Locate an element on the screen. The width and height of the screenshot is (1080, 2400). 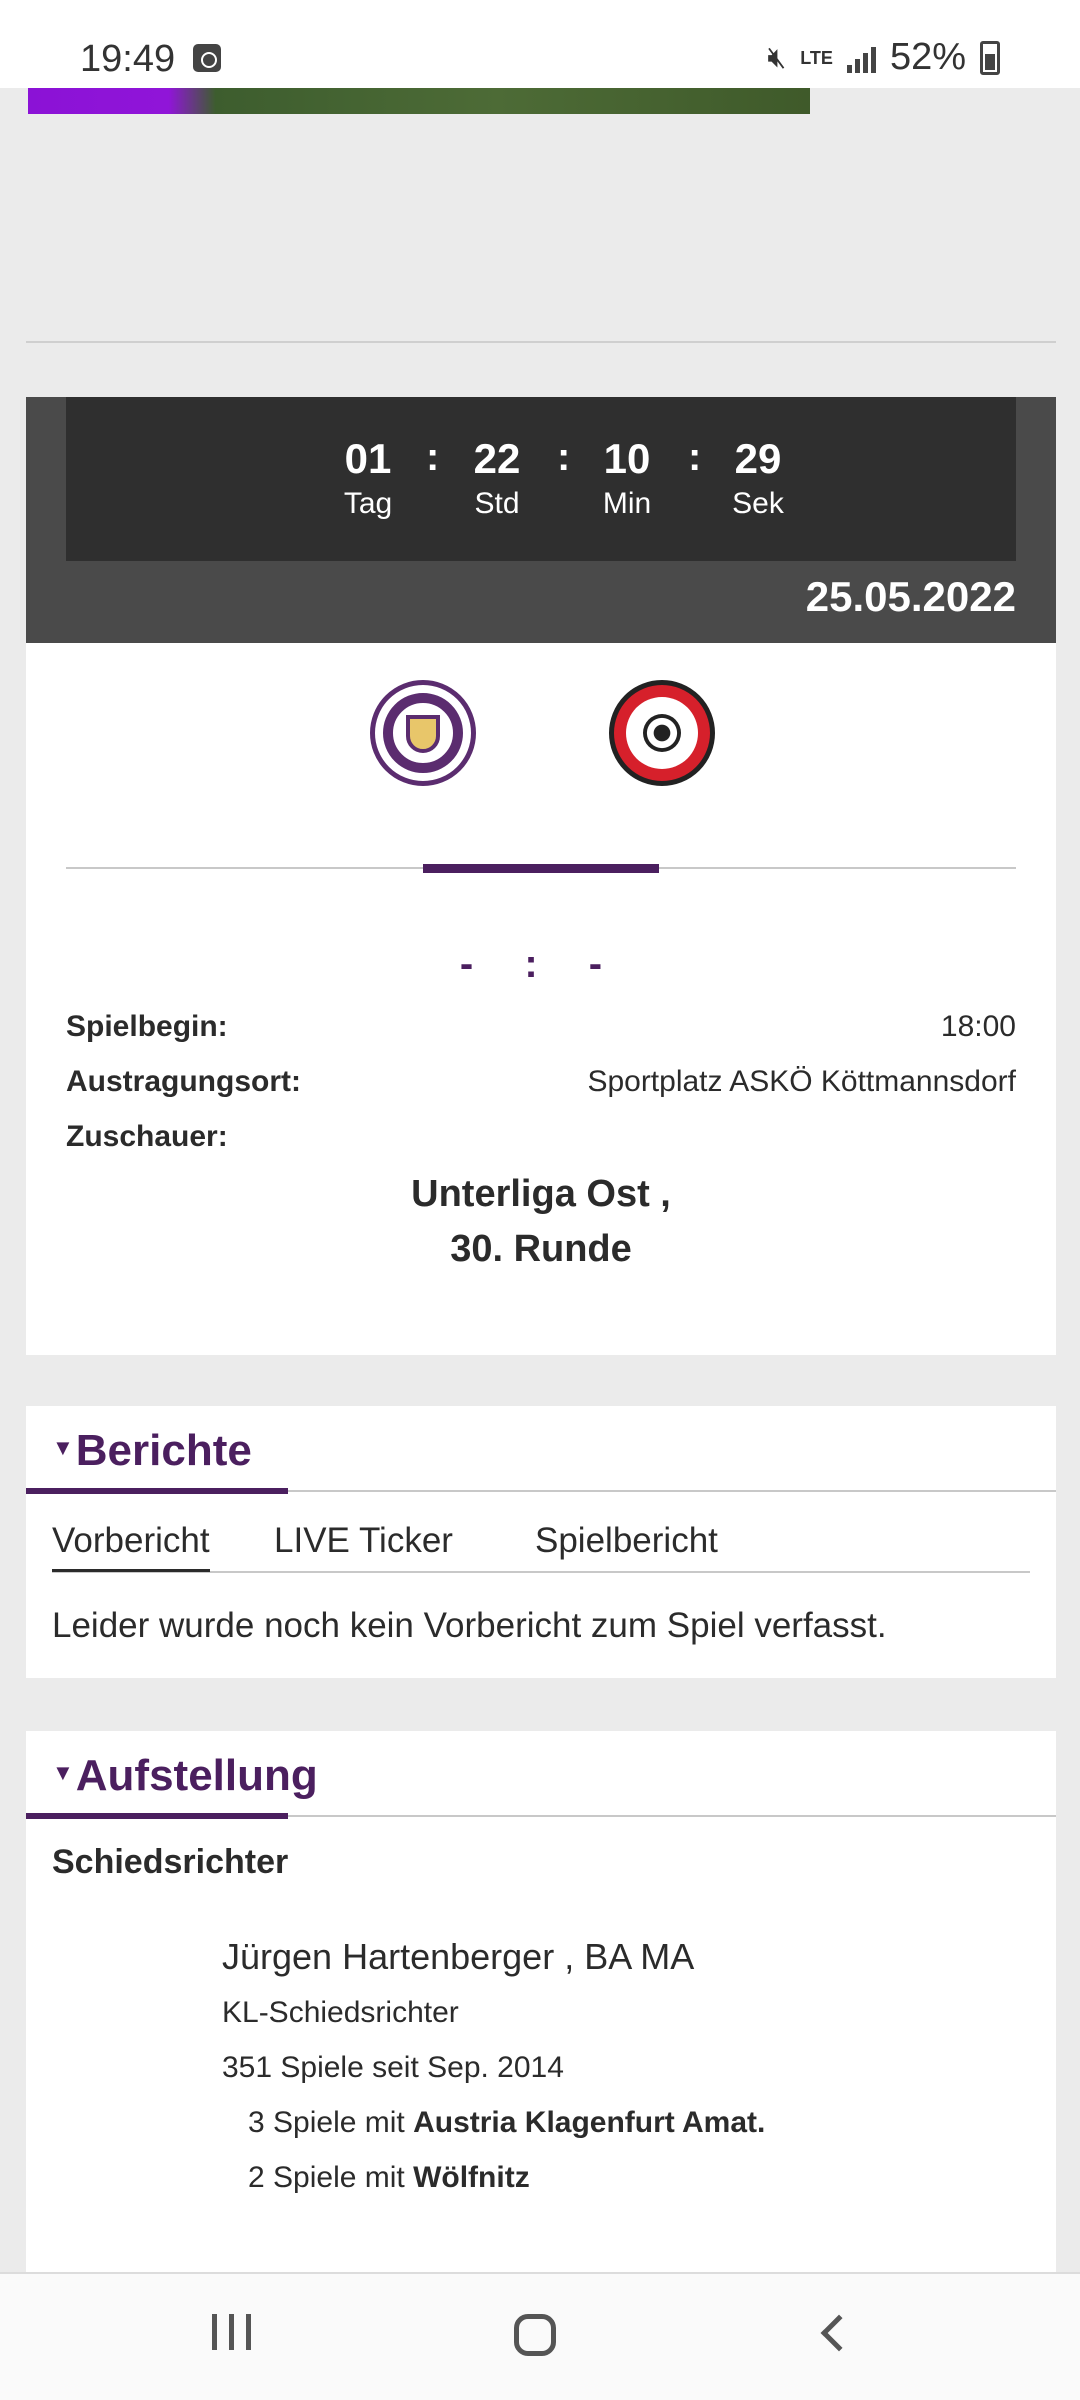
countdown-hours: 22 Std is located at coordinates (497, 478).